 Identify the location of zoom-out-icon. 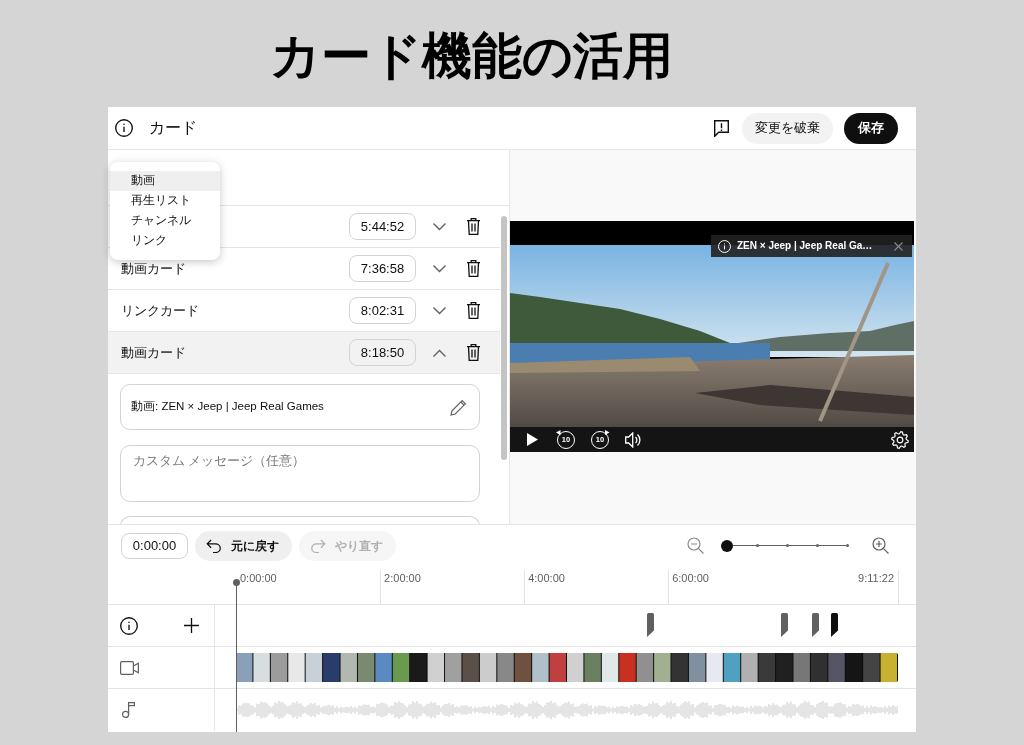
(695, 545).